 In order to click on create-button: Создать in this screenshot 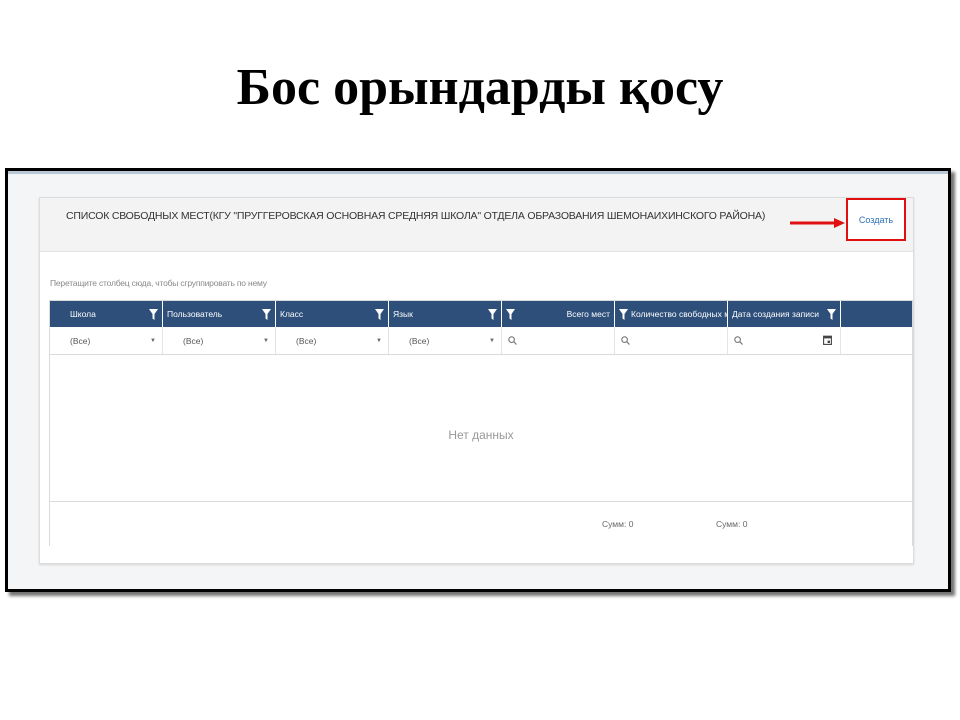, I will do `click(876, 220)`.